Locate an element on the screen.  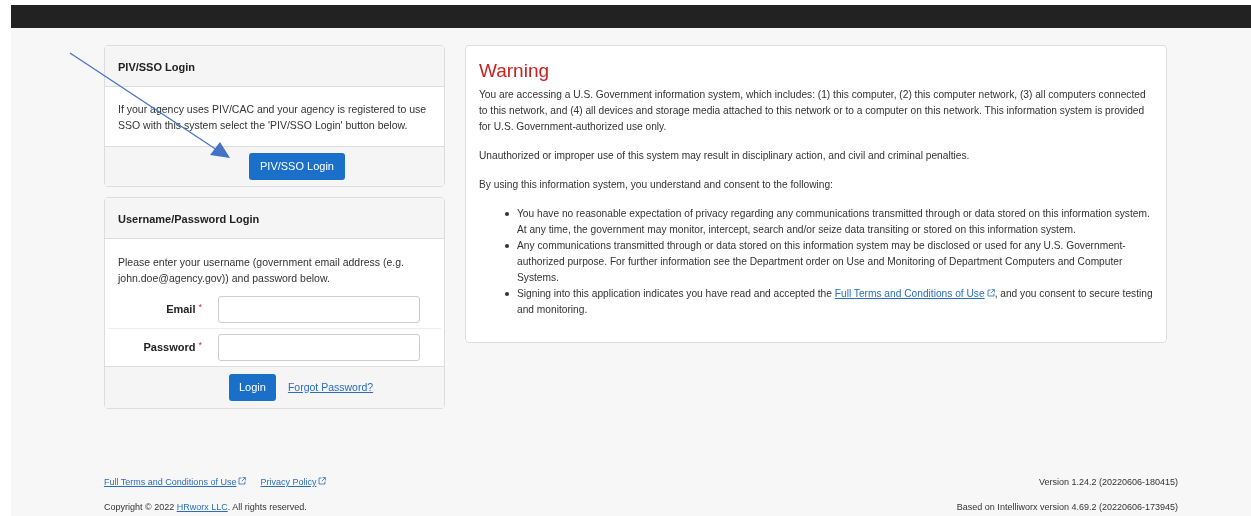
consent-item: Any communications transmitted through or data stored on this information system may be disclosed or used for any U.S. Government-authorized purpose. For further information see the Department order on Use and Monitoring of Department Computers and Computer Systems. is located at coordinates (822, 262).